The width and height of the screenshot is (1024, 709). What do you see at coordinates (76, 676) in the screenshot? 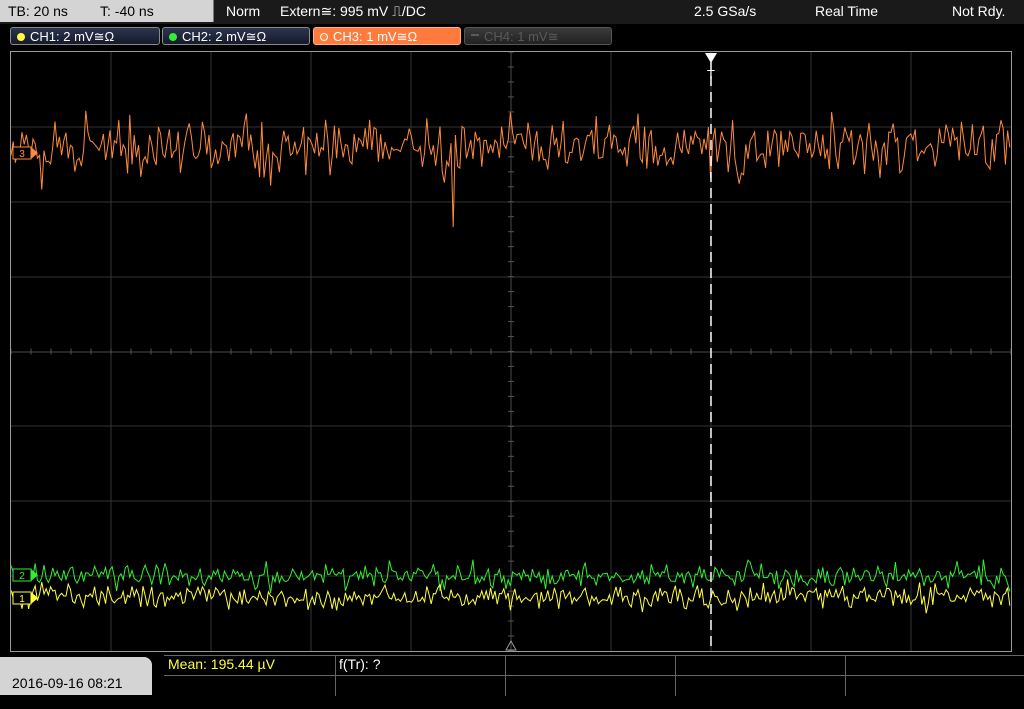
I see `date-time: 2016-09-16 08:21` at bounding box center [76, 676].